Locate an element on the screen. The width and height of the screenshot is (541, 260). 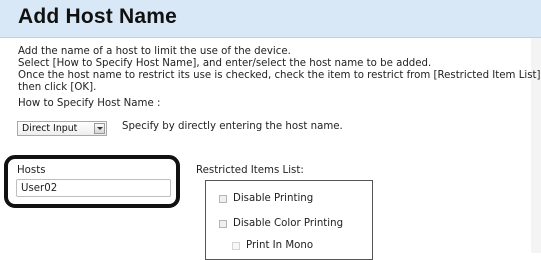
restricted-item-label: Print In Mono is located at coordinates (280, 245).